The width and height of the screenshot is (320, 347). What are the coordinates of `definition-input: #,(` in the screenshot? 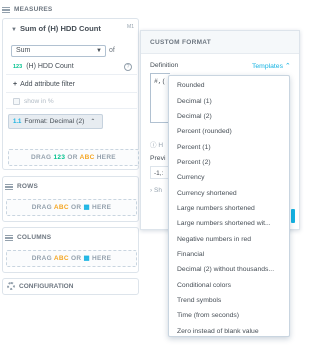 It's located at (160, 98).